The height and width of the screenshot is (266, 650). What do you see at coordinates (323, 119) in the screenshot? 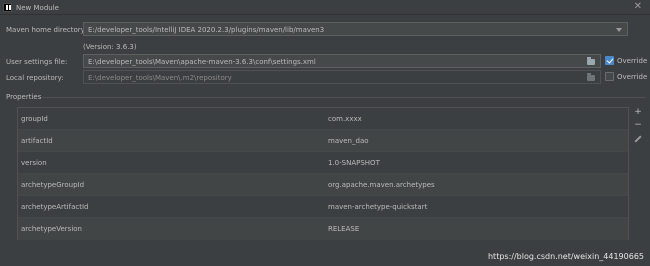
I see `table-row: groupId com.xxxx` at bounding box center [323, 119].